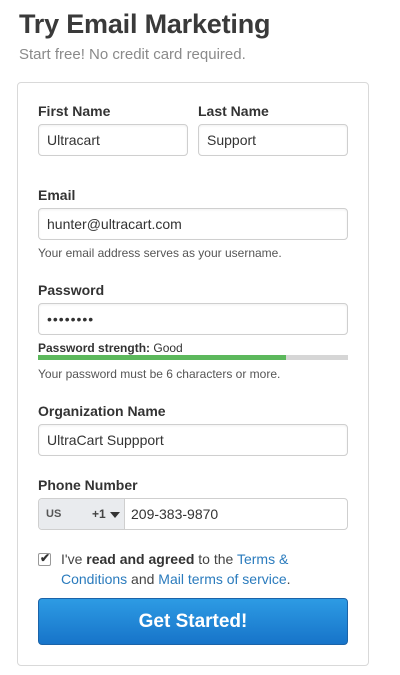  I want to click on agree-checkbox: ✔, so click(44, 558).